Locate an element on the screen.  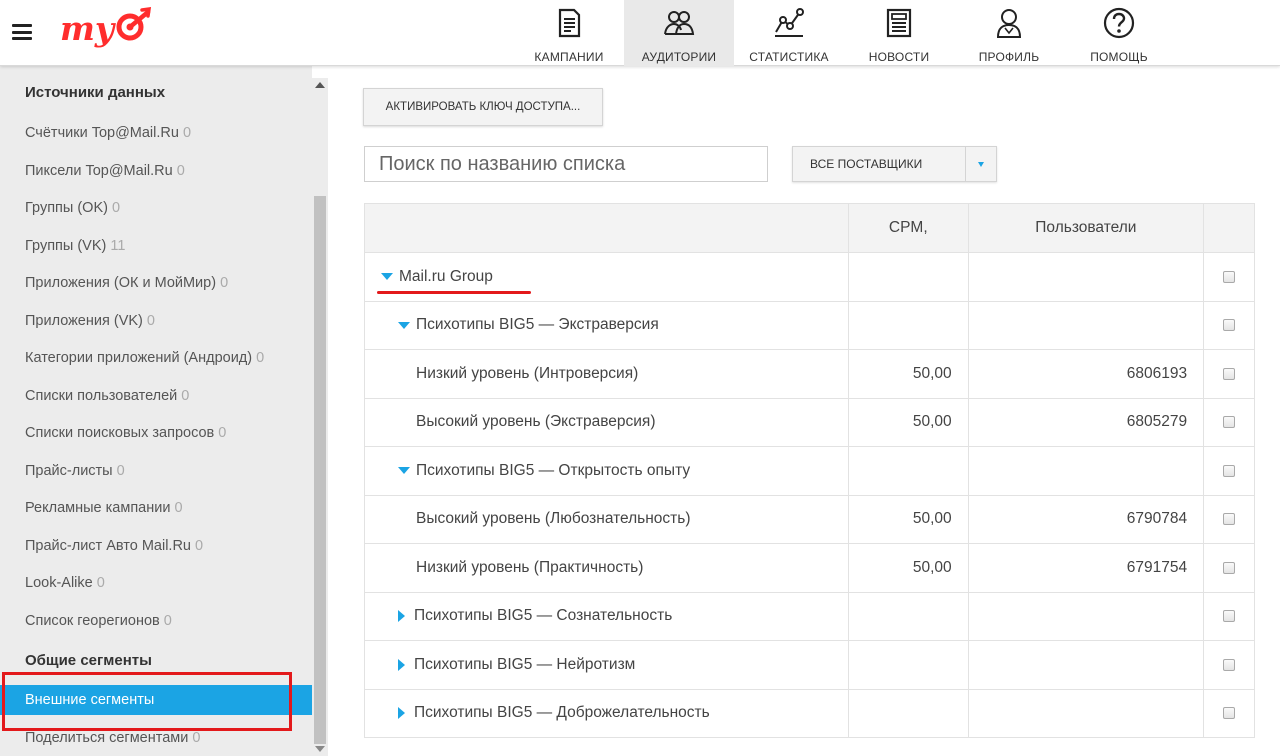
sidebar-section-title: Источники данных is located at coordinates (95, 92).